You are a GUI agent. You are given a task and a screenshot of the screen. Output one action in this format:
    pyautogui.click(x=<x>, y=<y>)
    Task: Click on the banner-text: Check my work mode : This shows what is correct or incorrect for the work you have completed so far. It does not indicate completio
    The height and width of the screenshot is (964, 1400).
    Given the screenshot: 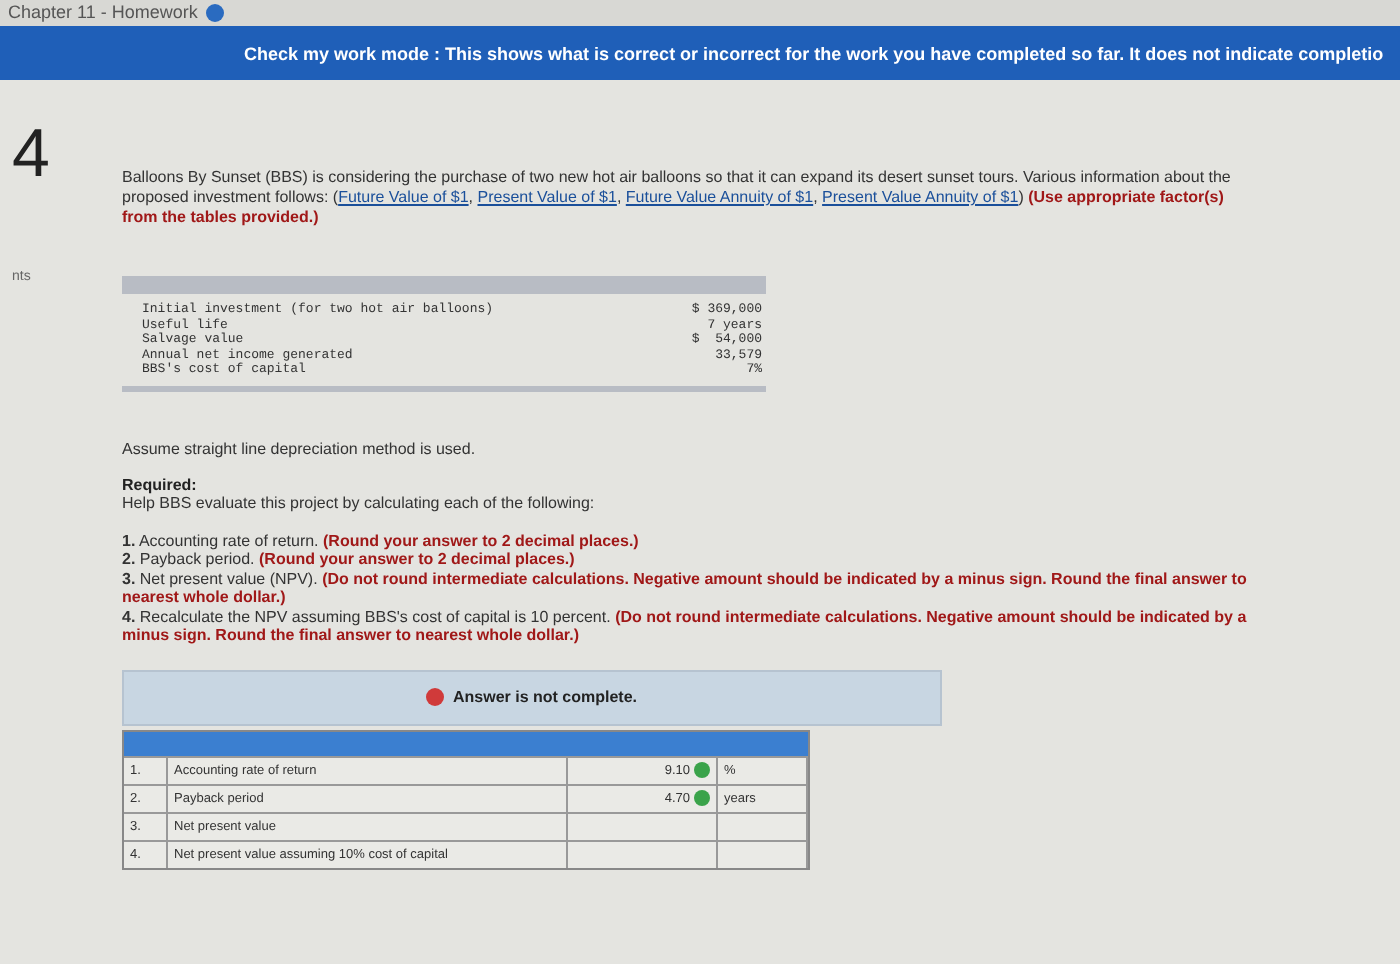 What is the action you would take?
    pyautogui.click(x=814, y=53)
    